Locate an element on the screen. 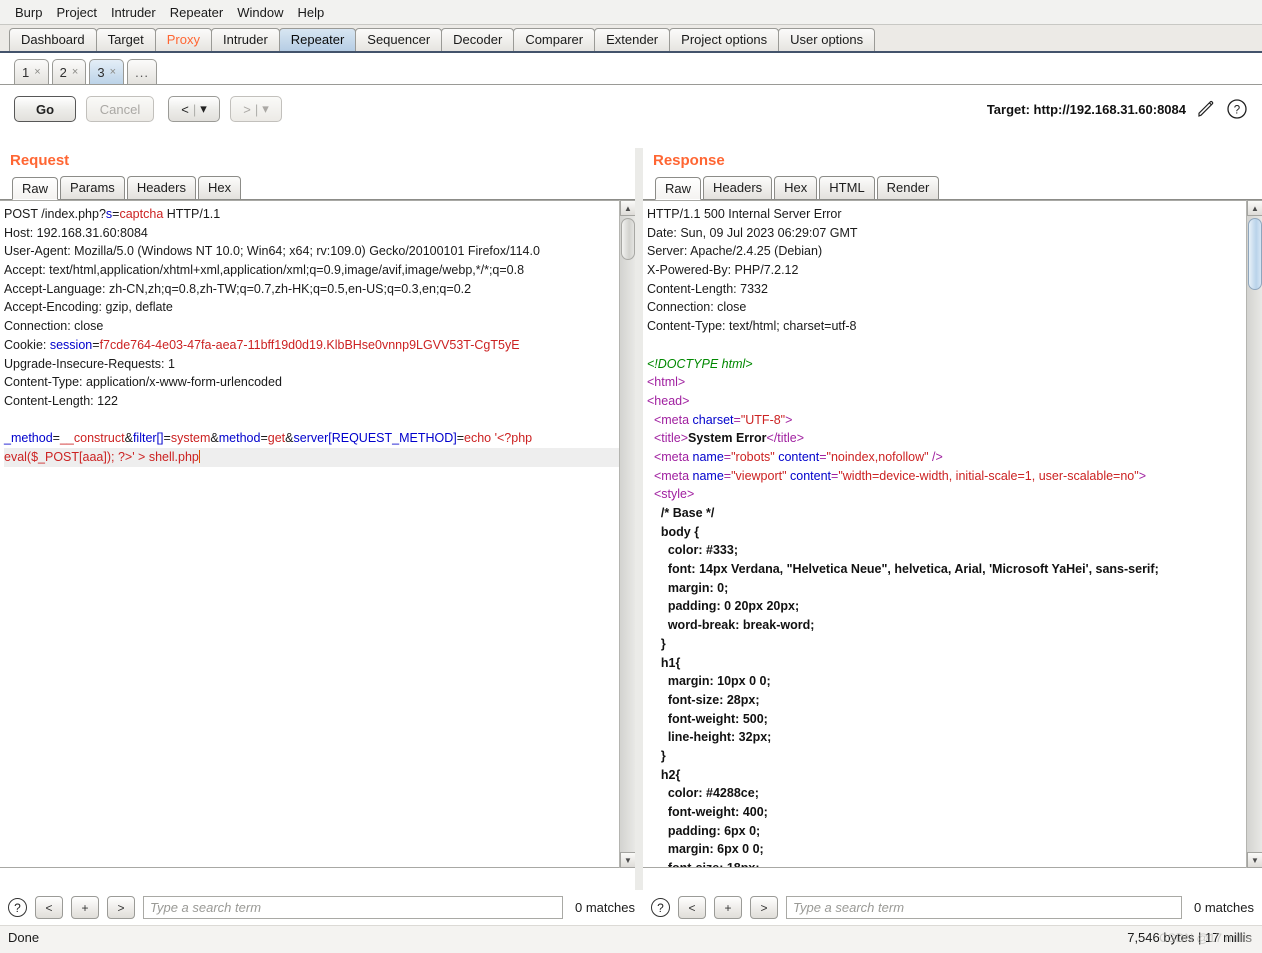 This screenshot has height=953, width=1262. request-vertical-scrollbar: ▲ ▼ is located at coordinates (627, 534).